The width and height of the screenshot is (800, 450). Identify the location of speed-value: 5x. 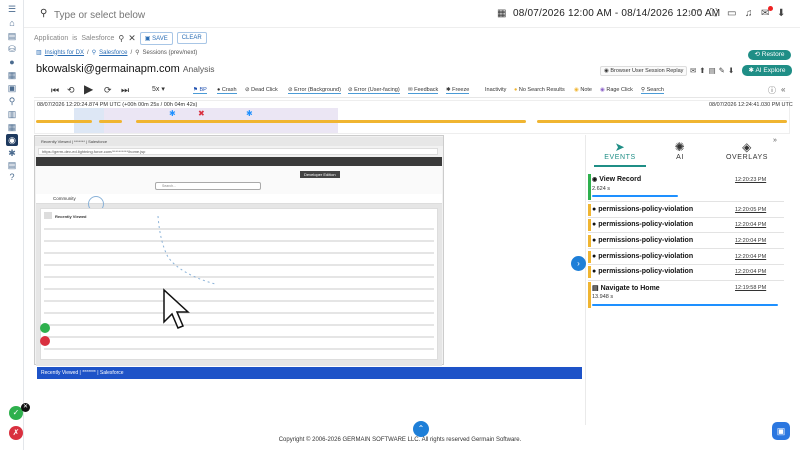
(156, 89).